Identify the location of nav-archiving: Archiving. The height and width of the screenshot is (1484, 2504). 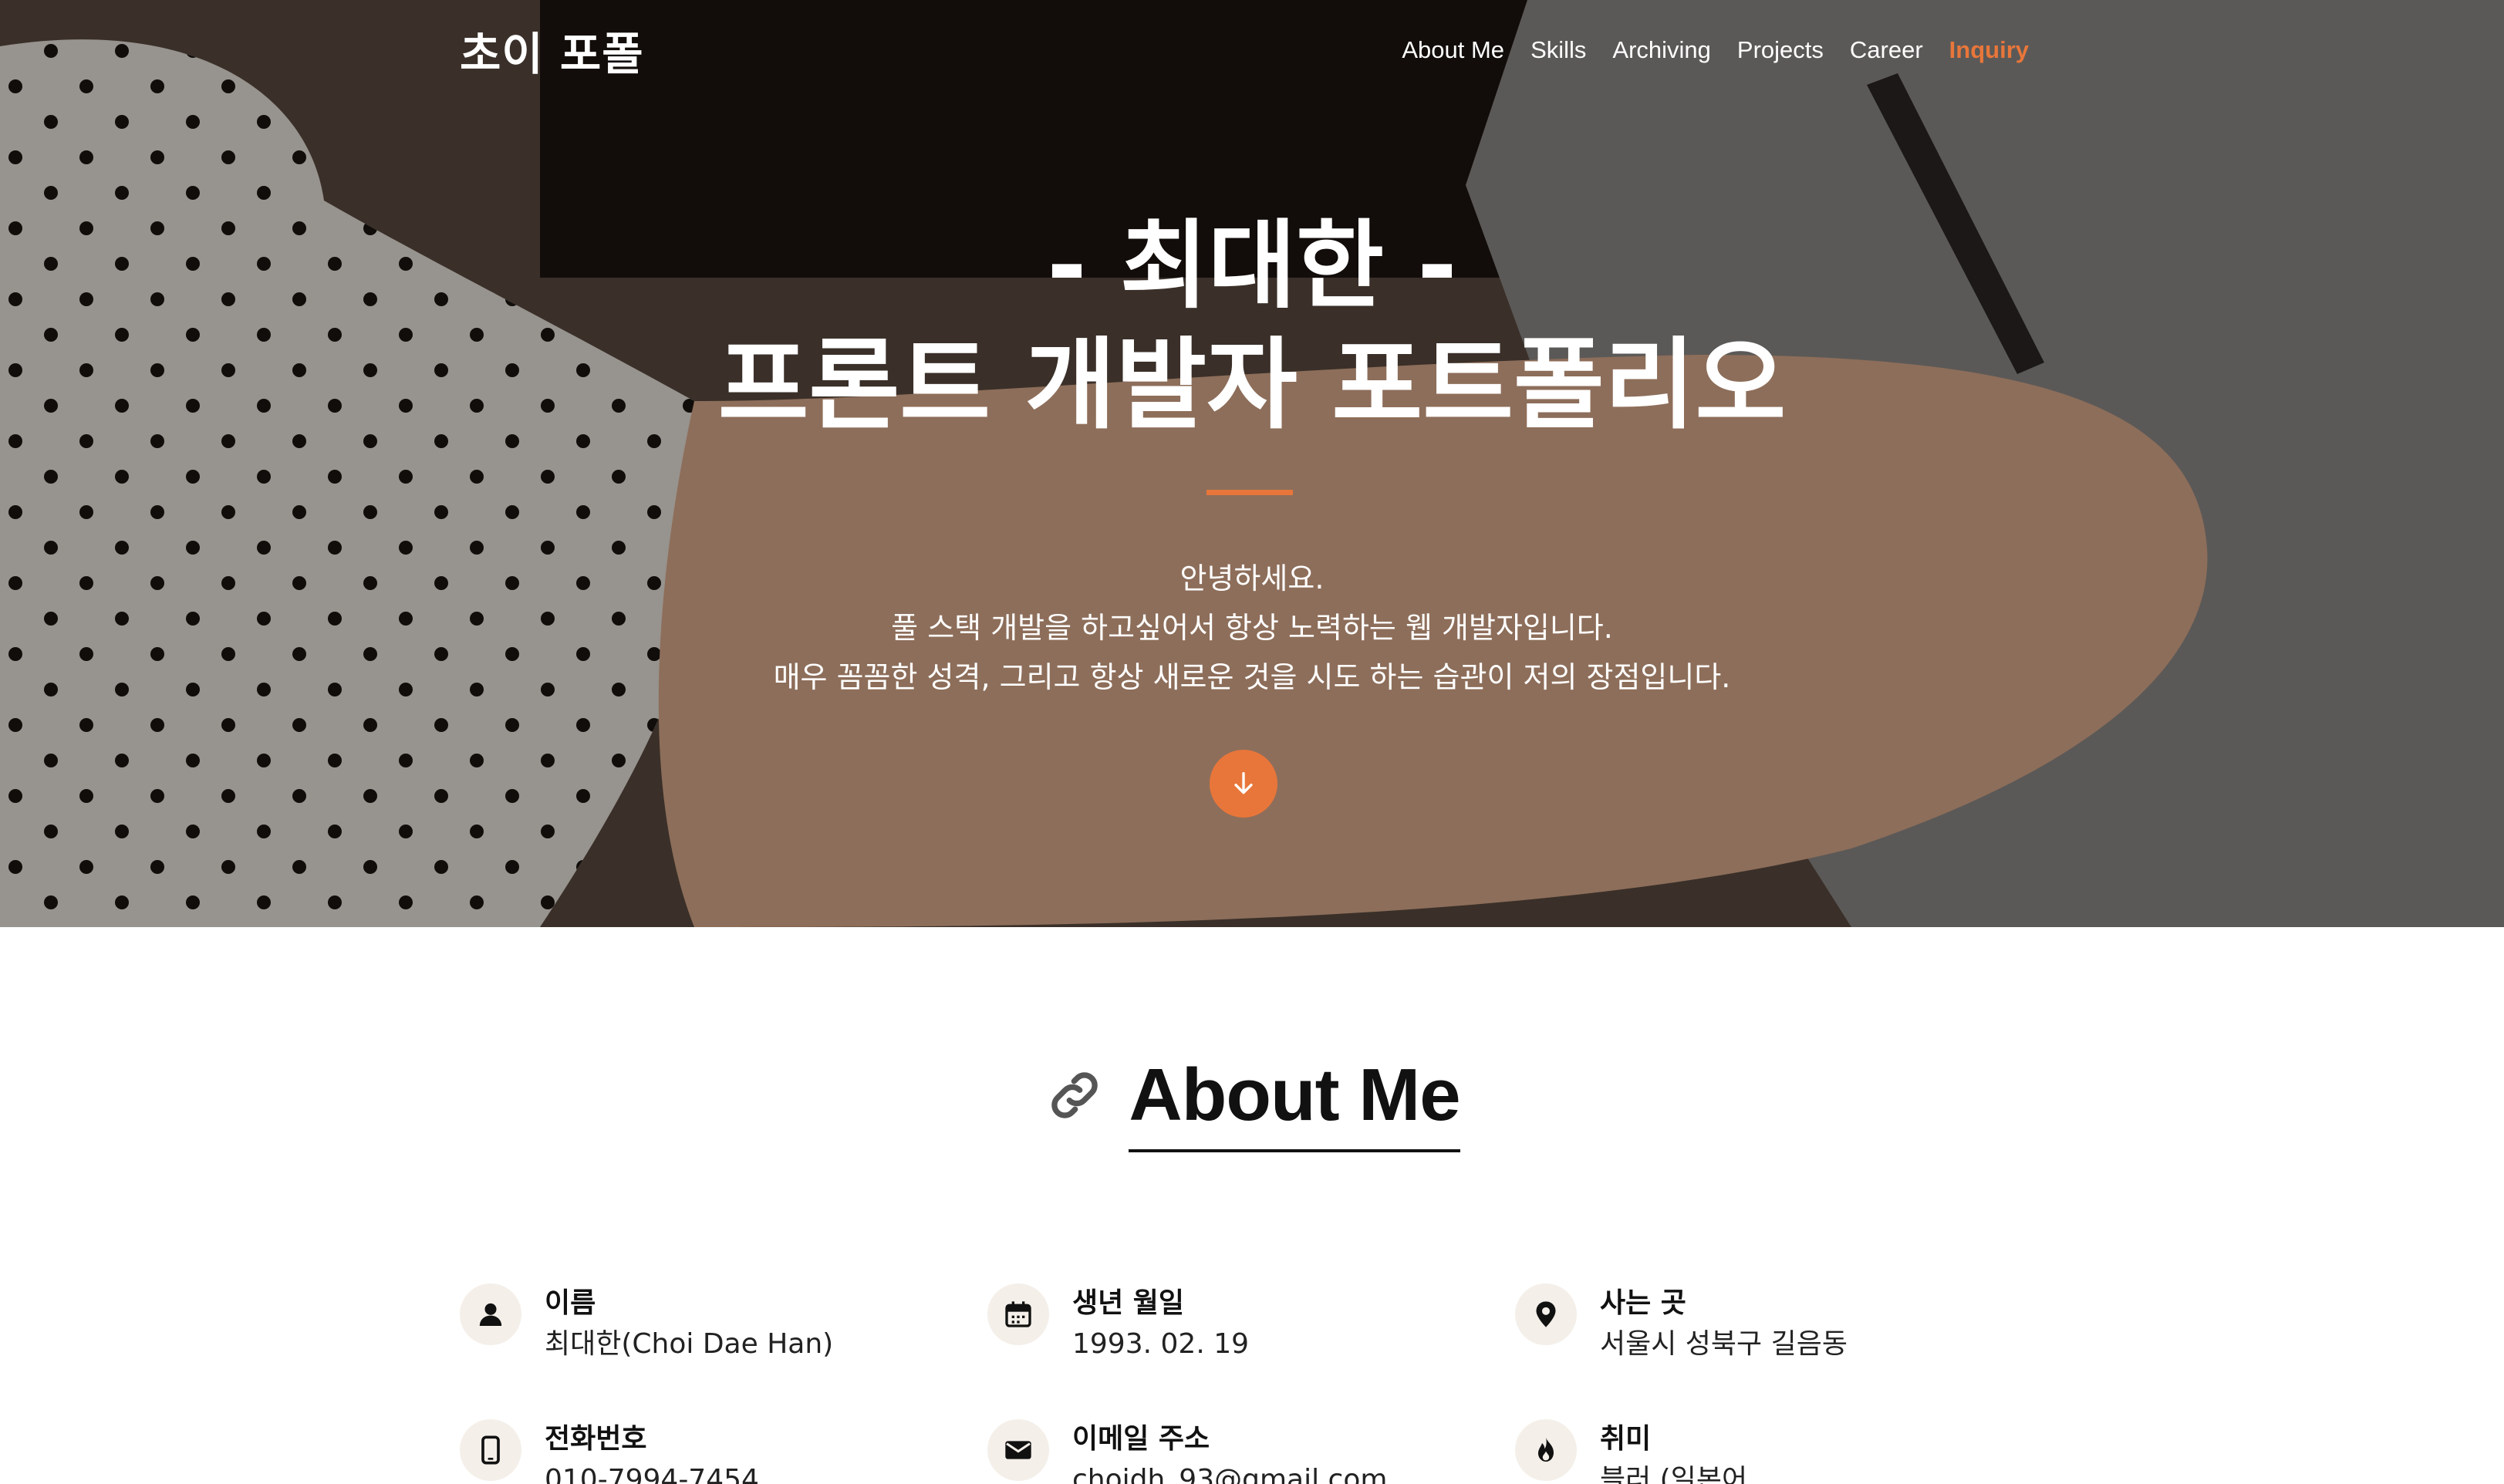
(1661, 50).